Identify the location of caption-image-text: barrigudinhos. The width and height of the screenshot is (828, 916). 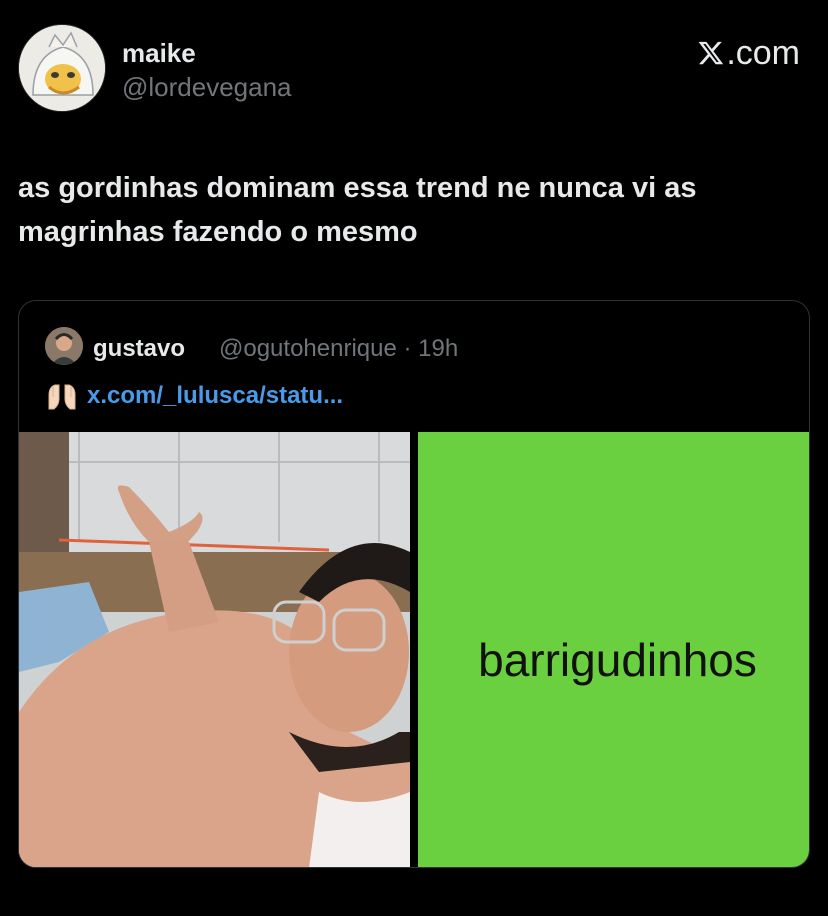
(617, 660).